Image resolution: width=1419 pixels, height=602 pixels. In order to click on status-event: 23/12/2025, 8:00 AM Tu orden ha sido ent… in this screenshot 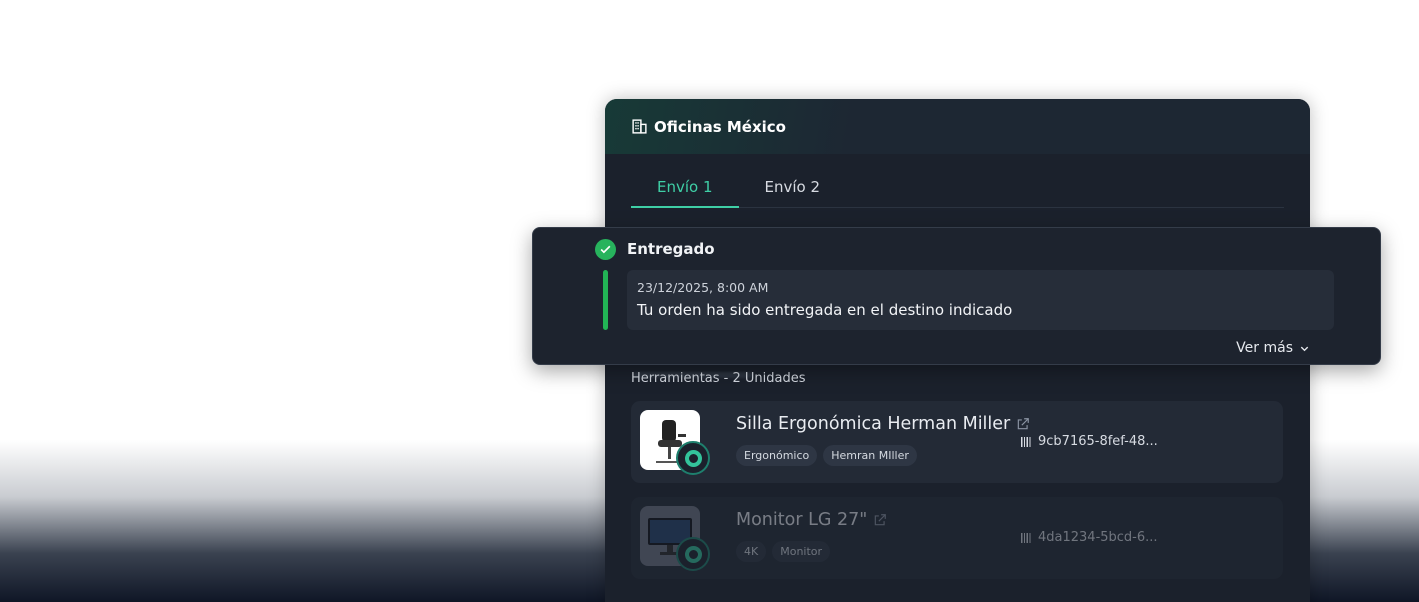, I will do `click(980, 300)`.